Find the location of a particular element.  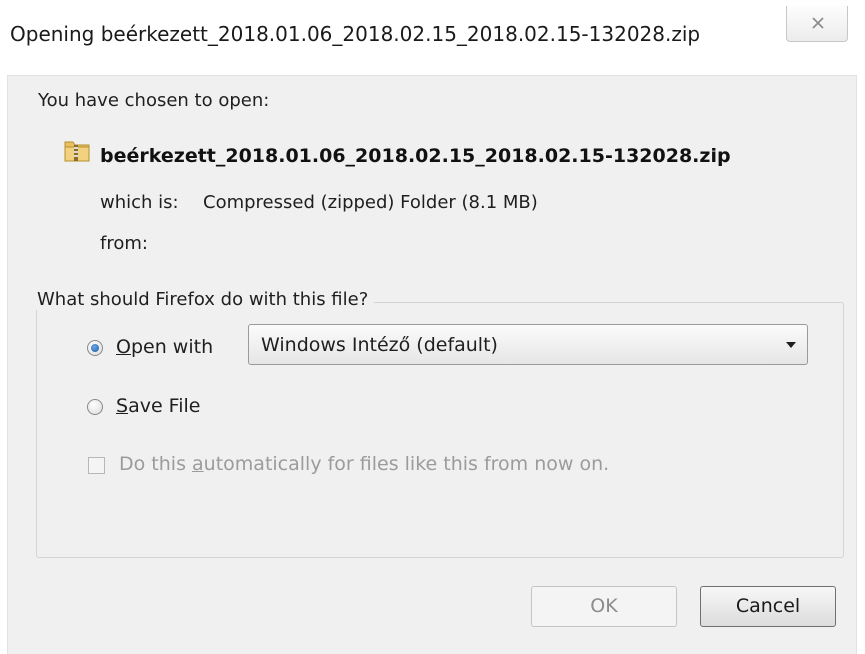

application-select-value: Windows Intéző (default) is located at coordinates (379, 345).